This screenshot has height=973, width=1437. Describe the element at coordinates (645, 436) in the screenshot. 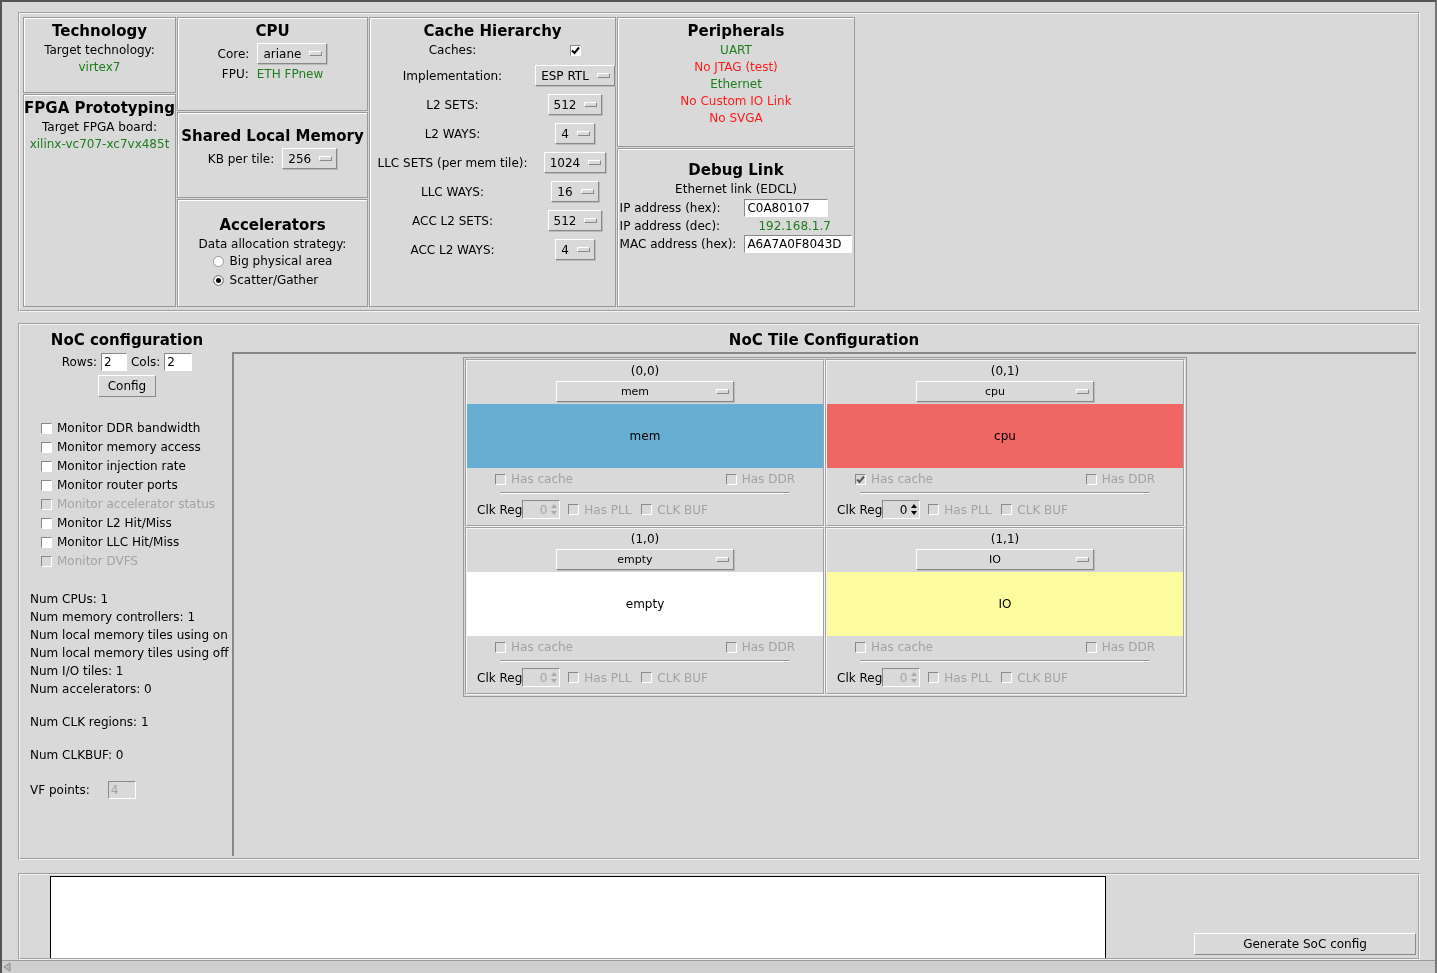

I see `tile-type-band: mem` at that location.